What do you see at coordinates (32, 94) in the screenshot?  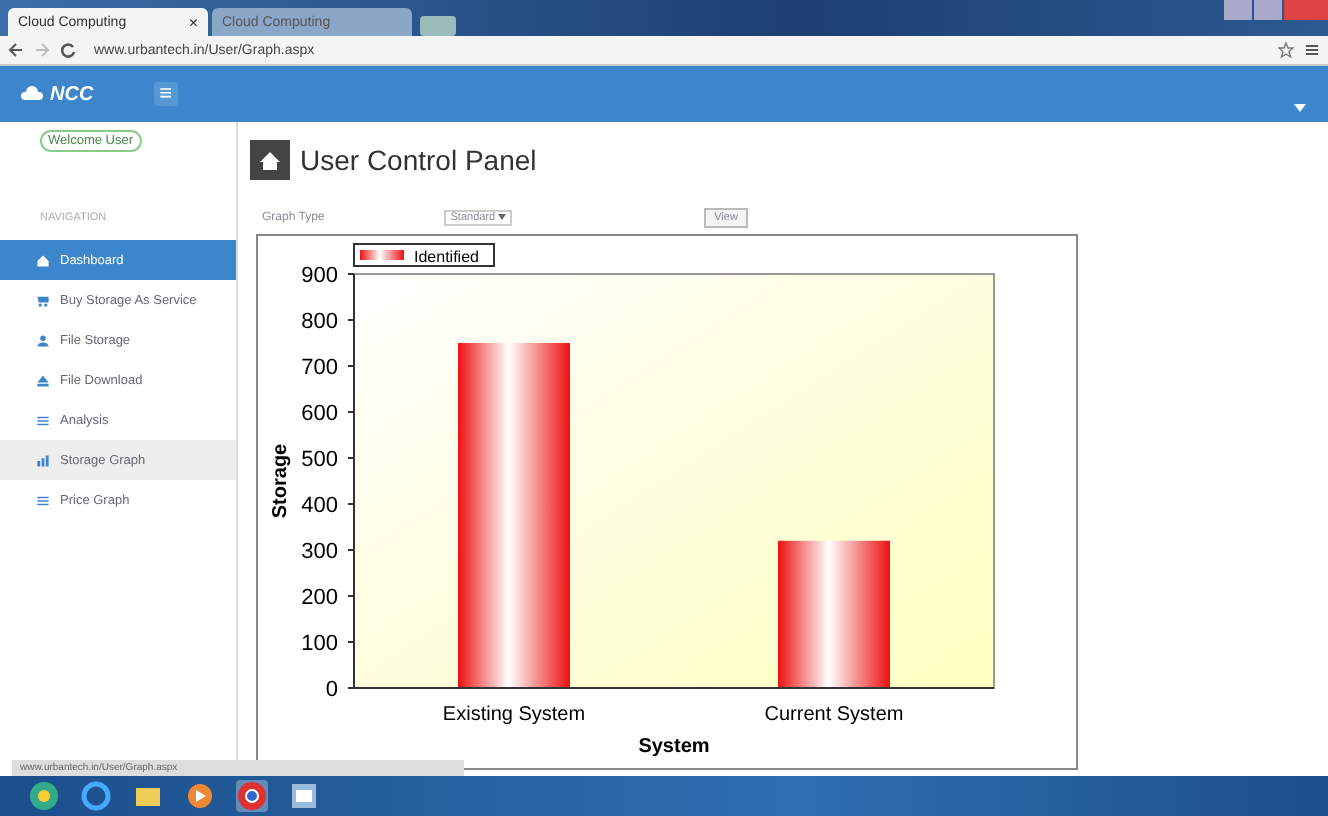 I see `cloud-logo-icon` at bounding box center [32, 94].